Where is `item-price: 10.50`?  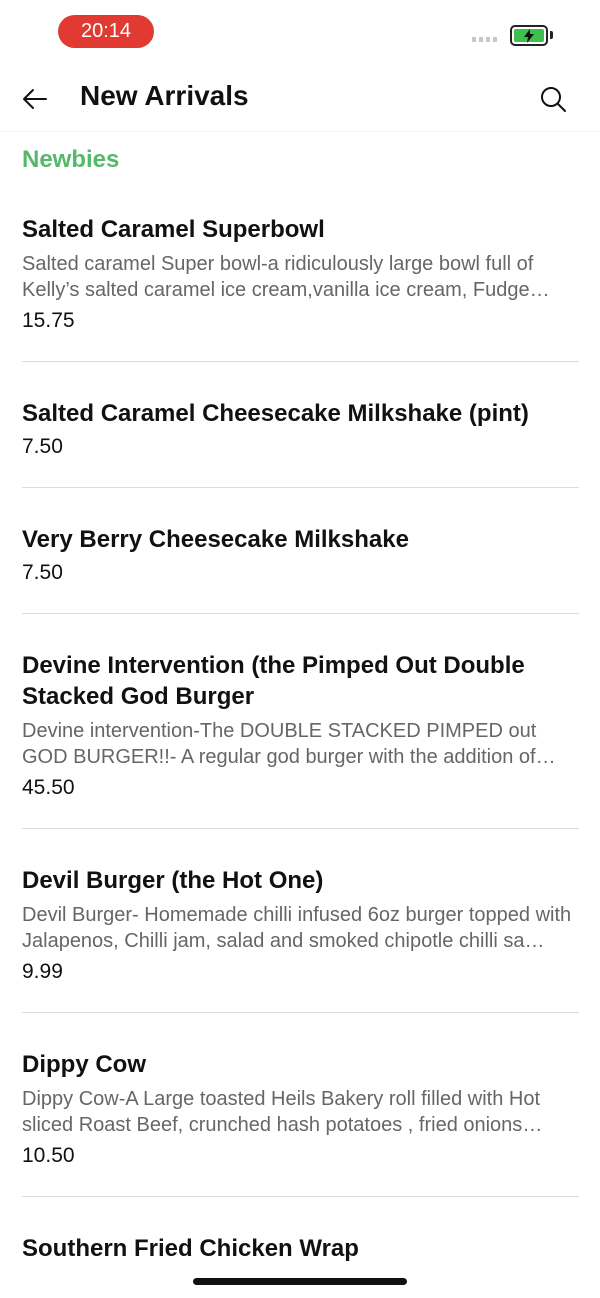 item-price: 10.50 is located at coordinates (48, 1155).